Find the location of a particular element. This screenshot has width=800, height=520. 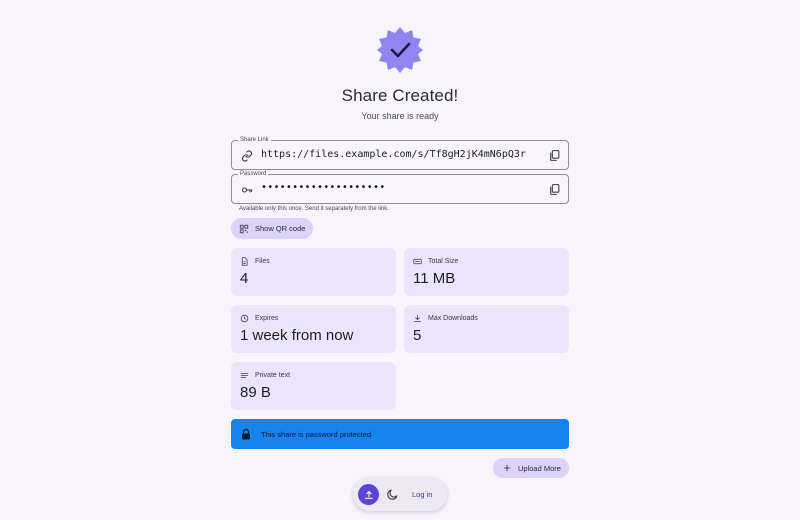

verified-badge-icon is located at coordinates (400, 50).